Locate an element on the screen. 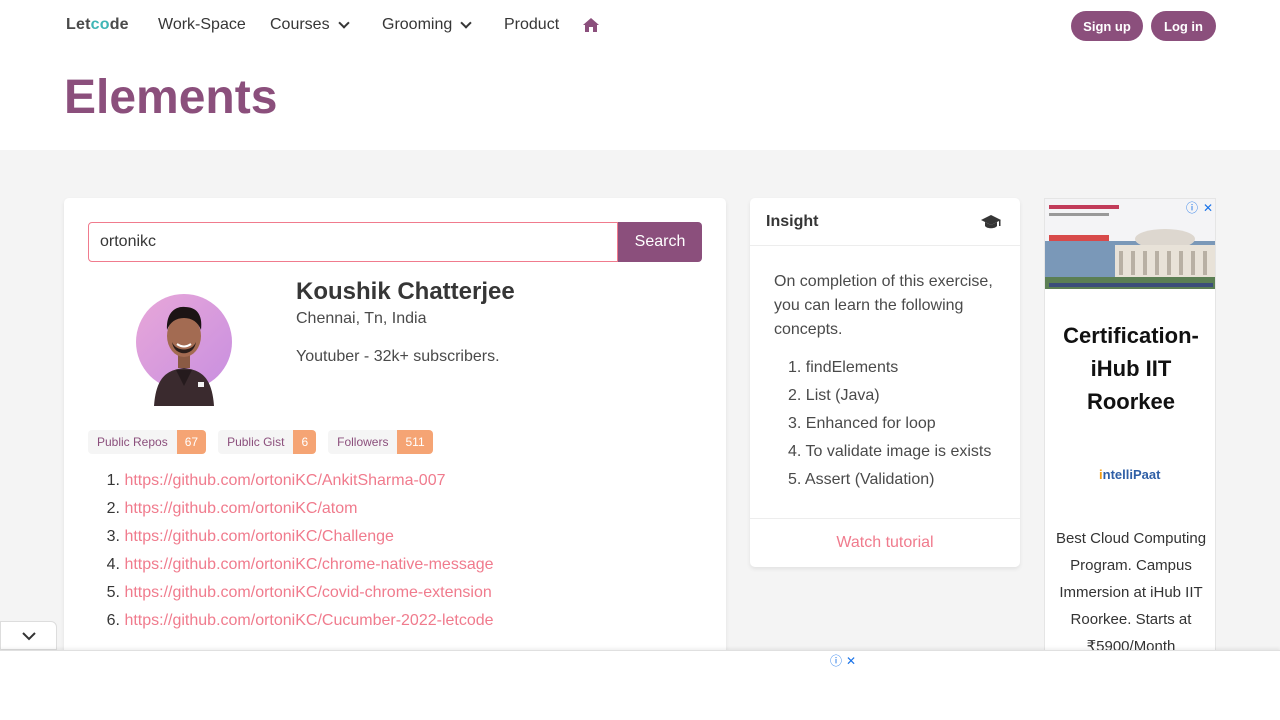  ad-title: Certification-iHub IIT Roorkee is located at coordinates (1130, 368).